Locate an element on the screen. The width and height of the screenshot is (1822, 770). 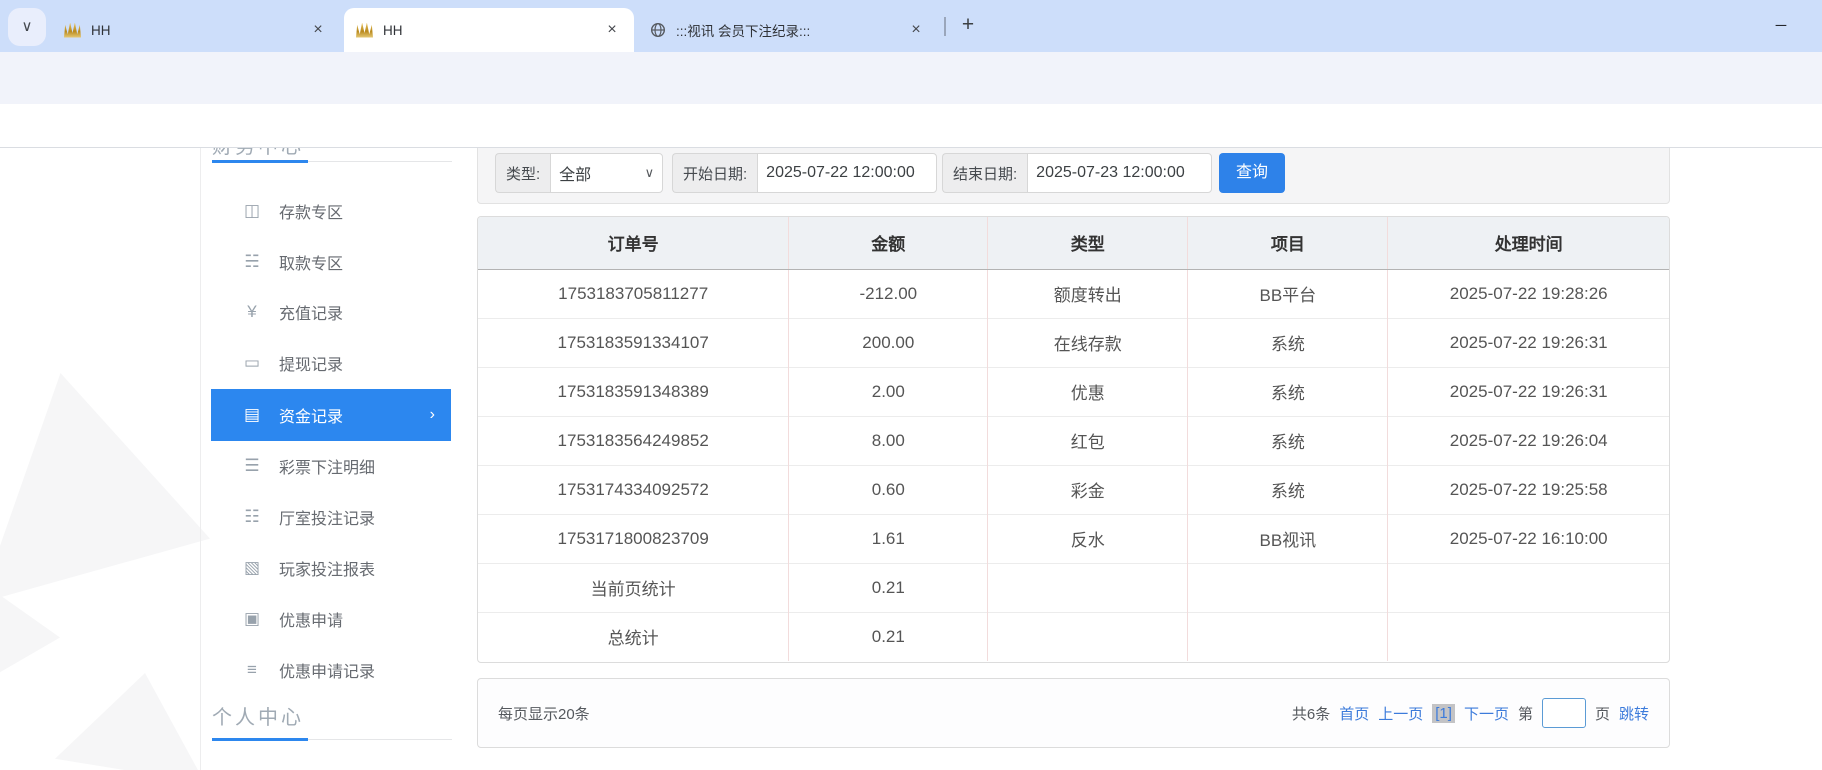
grid-list-icon: ☷ is located at coordinates (252, 516).